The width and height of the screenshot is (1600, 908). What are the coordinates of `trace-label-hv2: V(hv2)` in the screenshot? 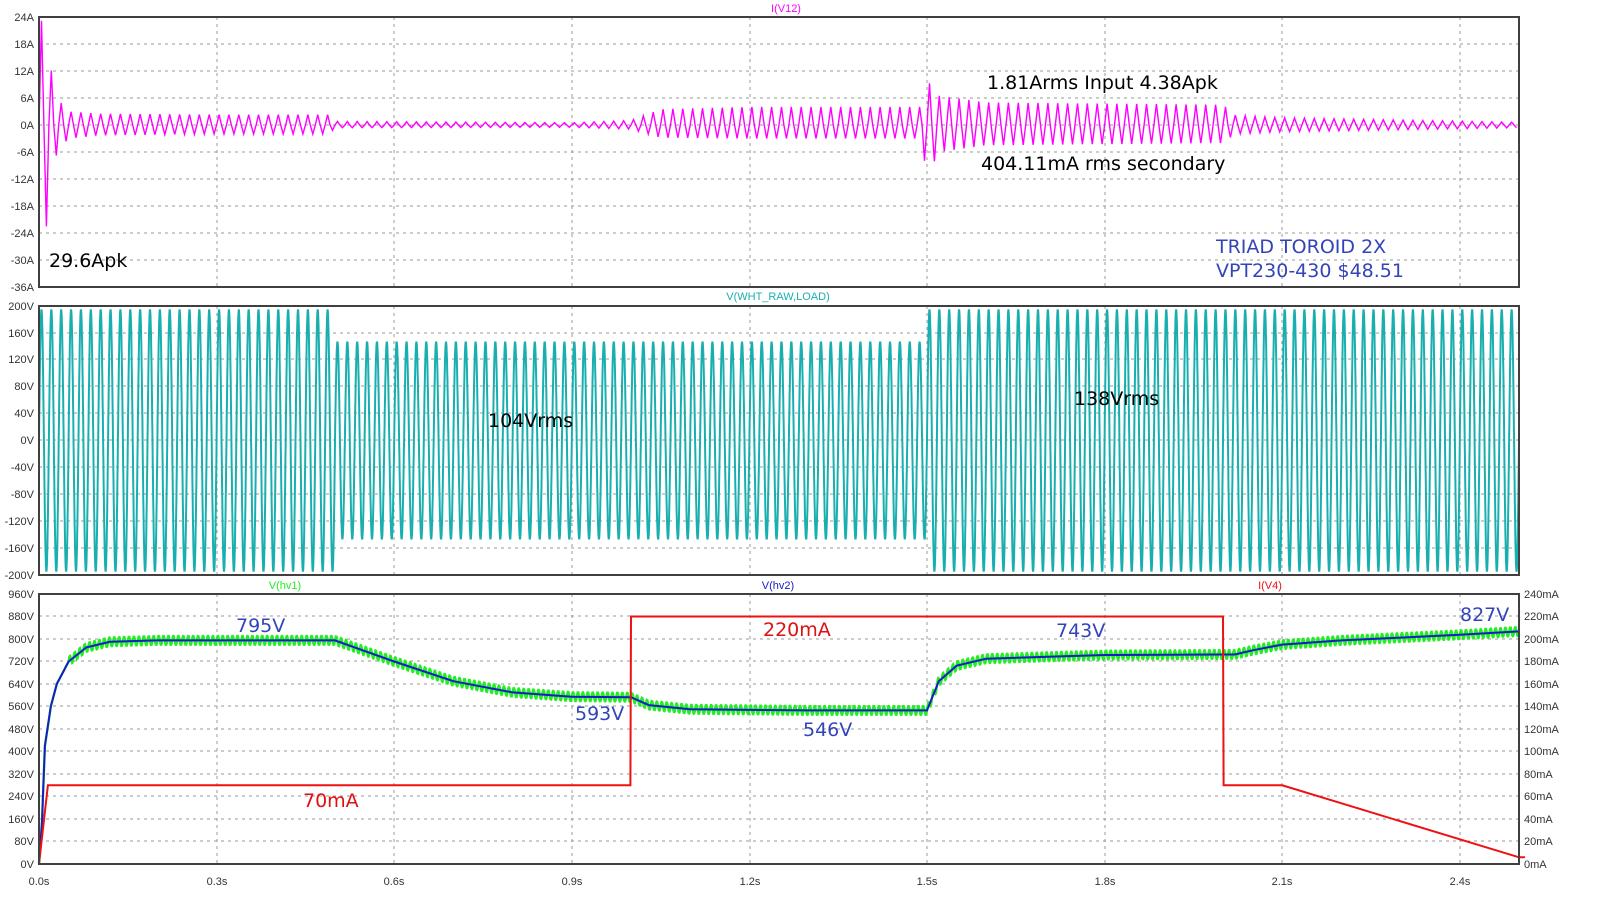 It's located at (778, 586).